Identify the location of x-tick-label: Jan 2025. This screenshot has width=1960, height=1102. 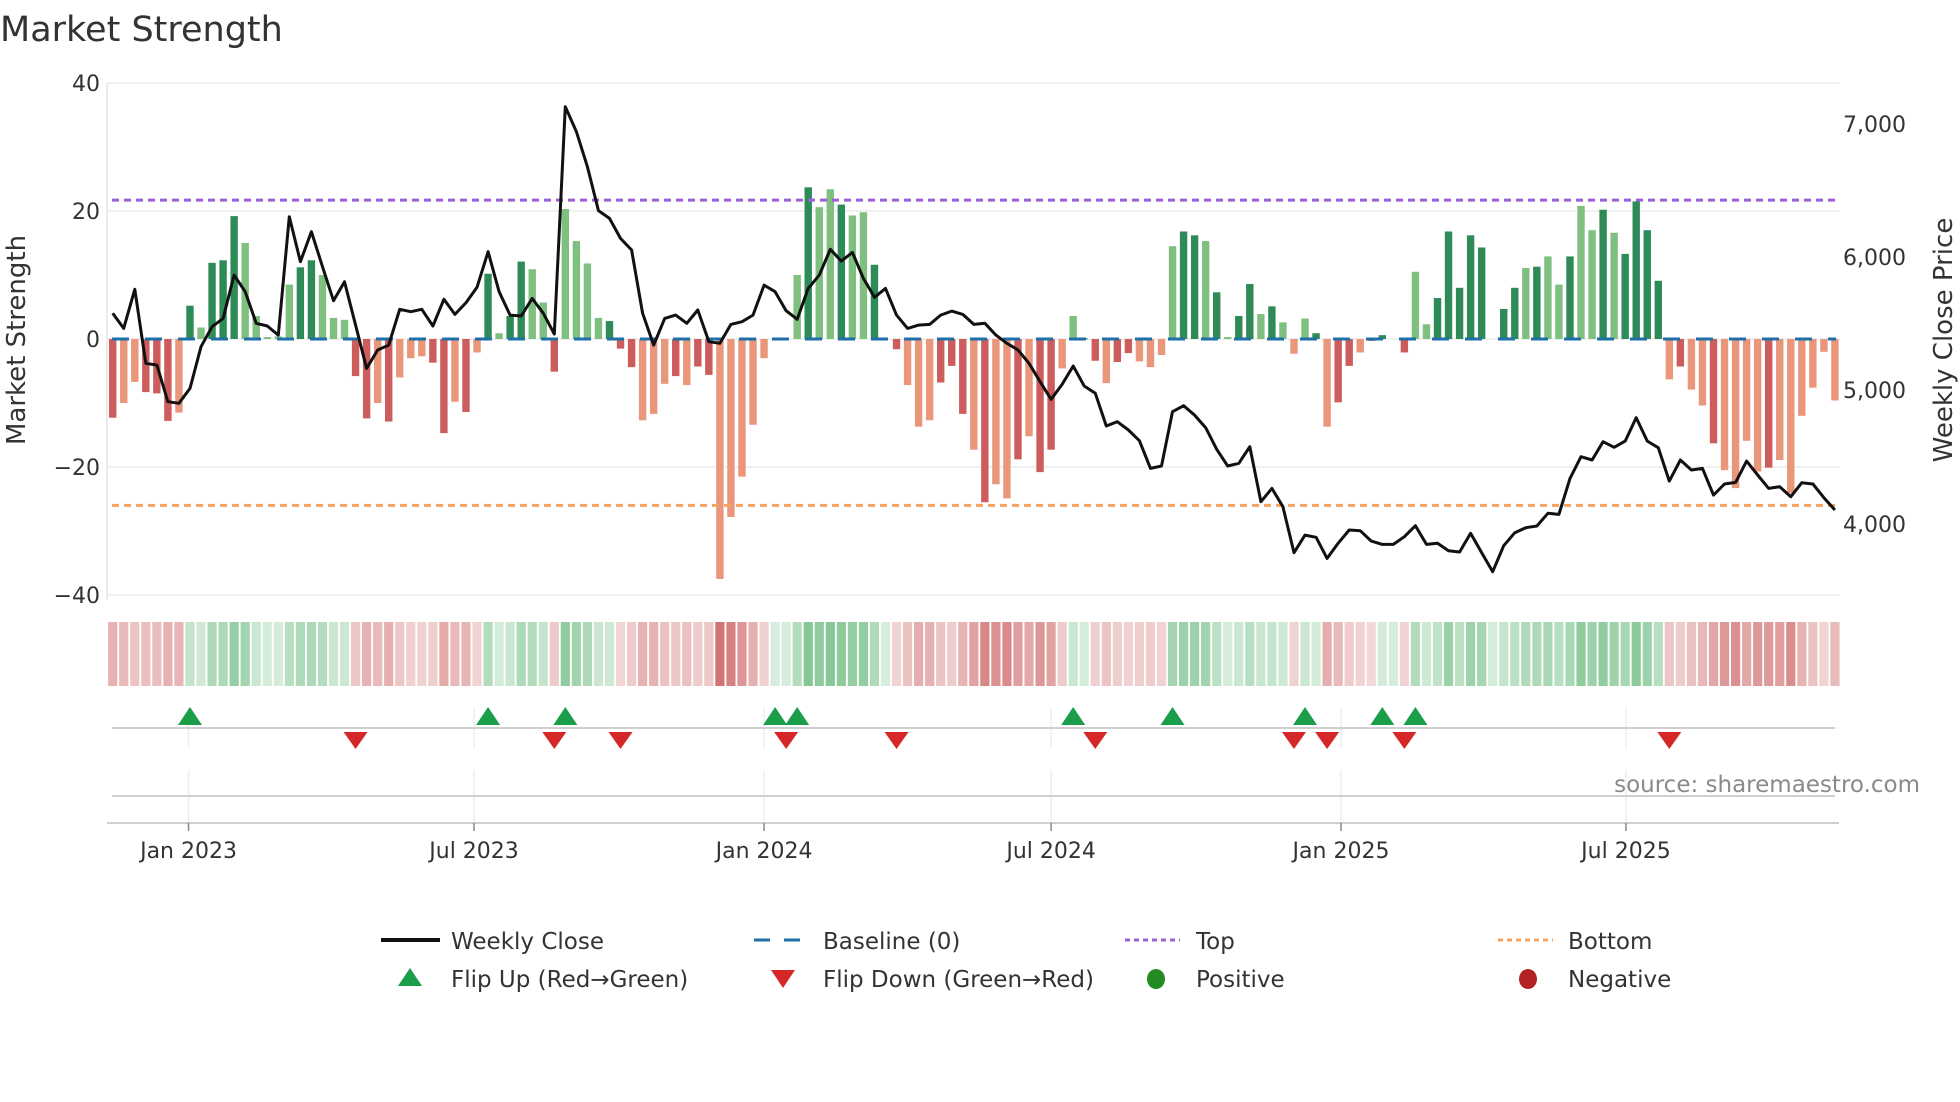
(1340, 851).